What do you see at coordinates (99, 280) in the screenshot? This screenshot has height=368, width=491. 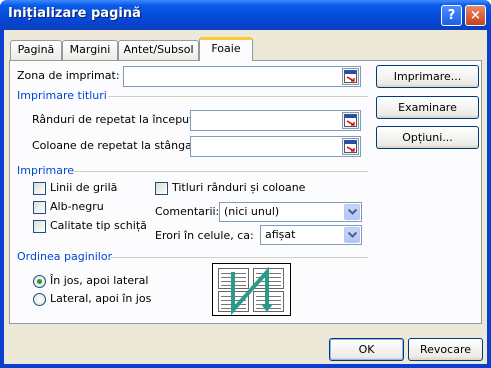 I see `down-then-over-label: În jos, apoi lateral` at bounding box center [99, 280].